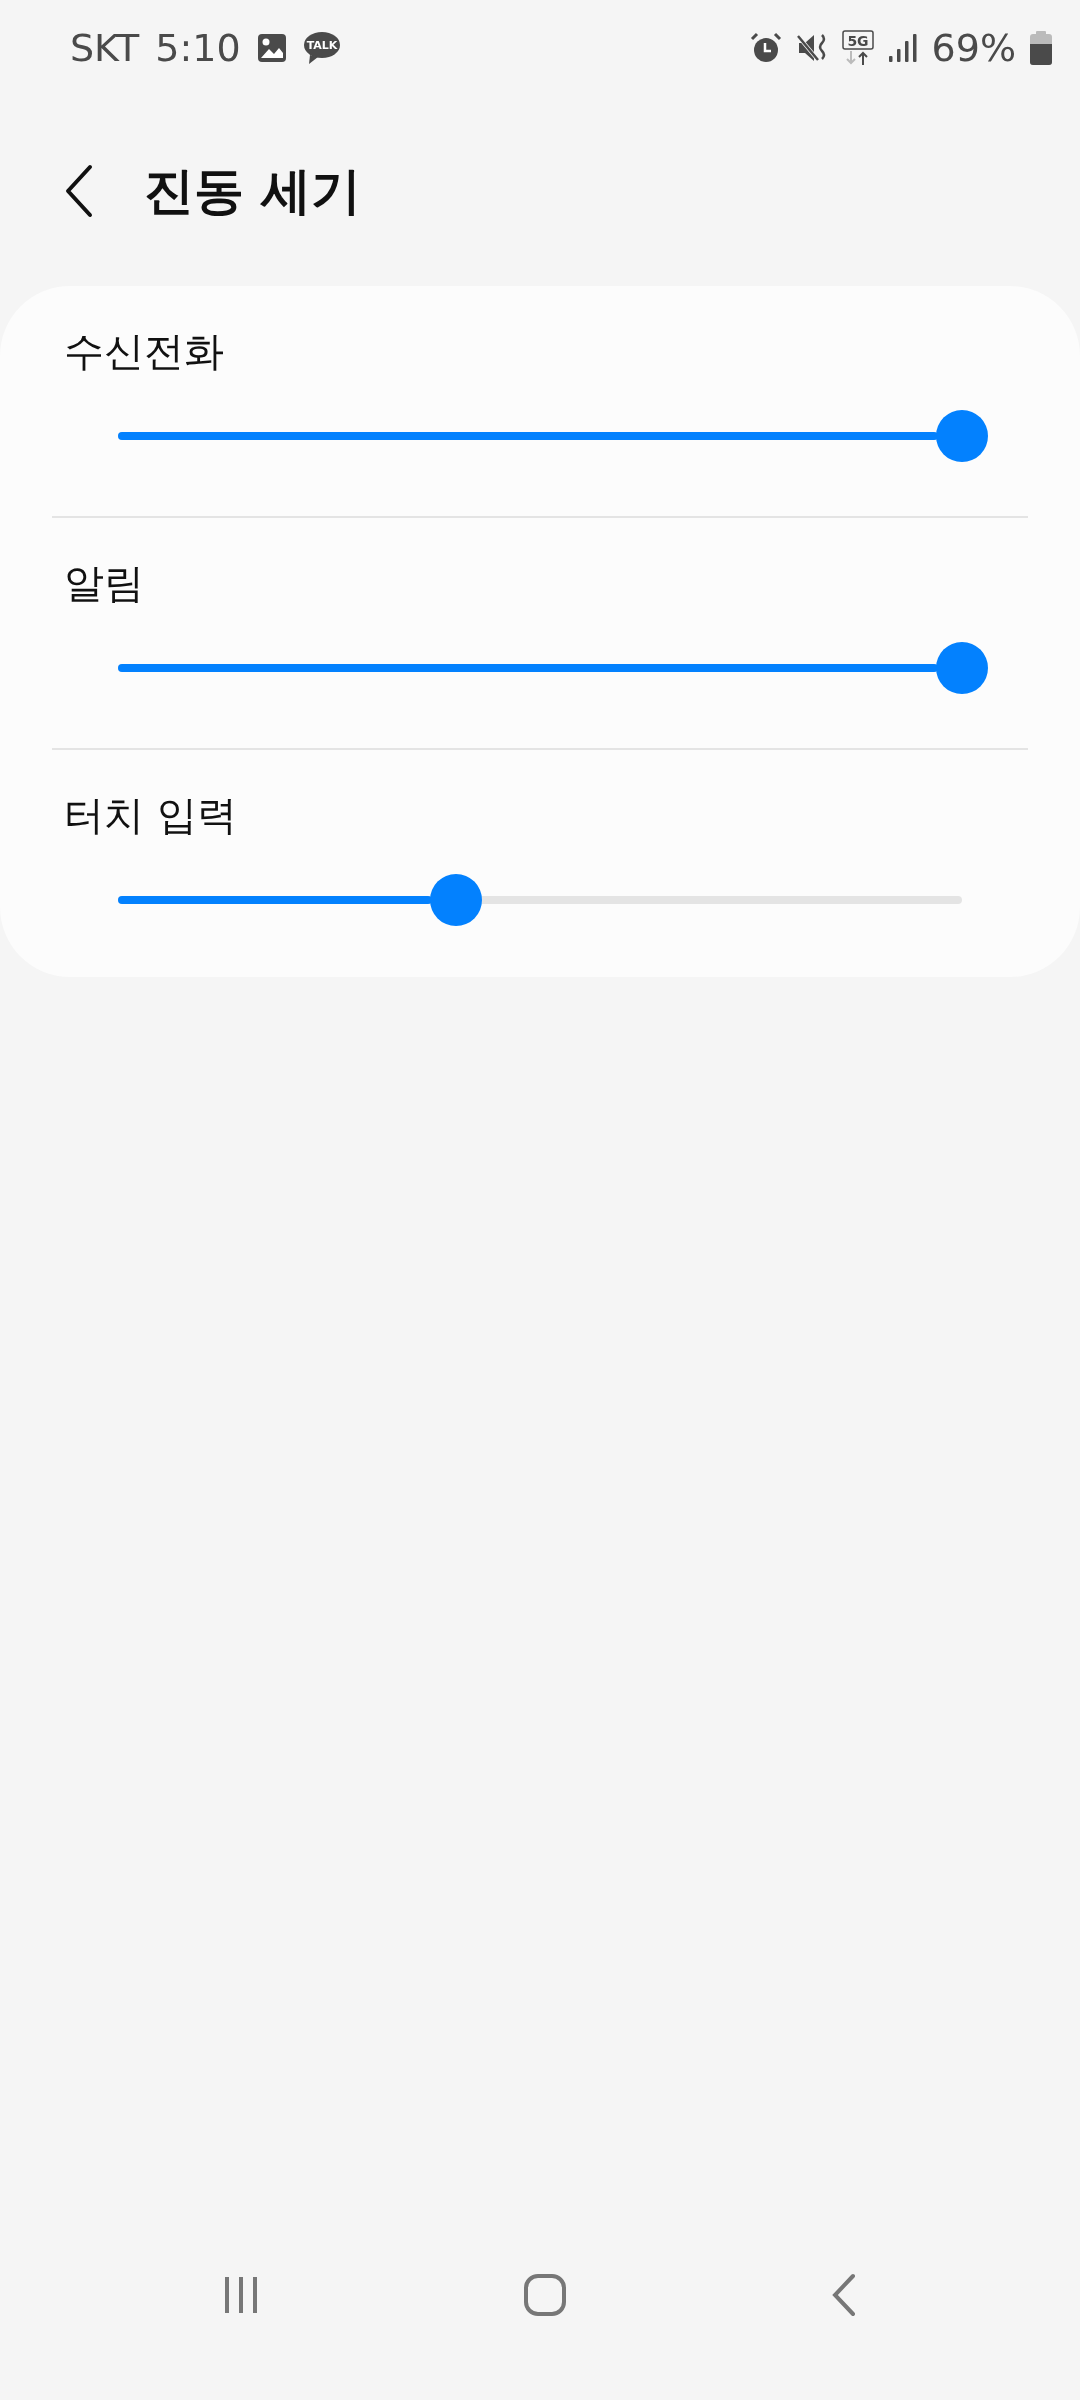 The width and height of the screenshot is (1080, 2400). Describe the element at coordinates (811, 48) in the screenshot. I see `mute-vibrate-icon` at that location.